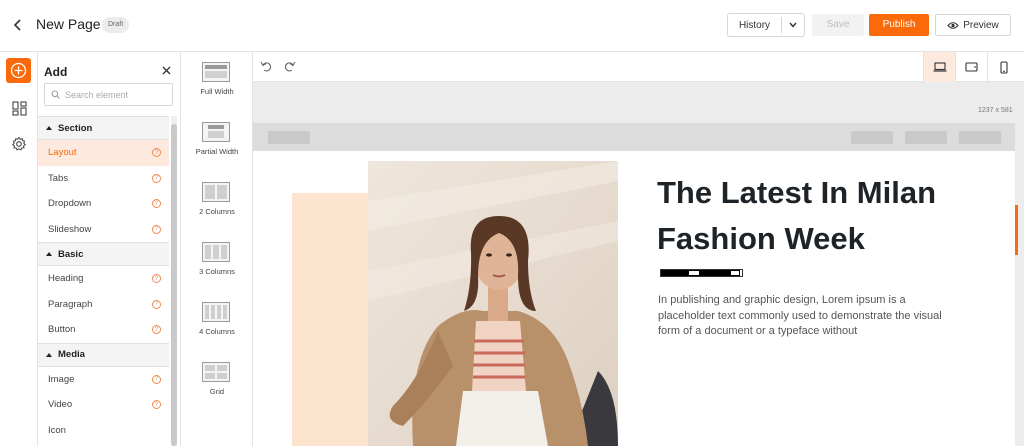 This screenshot has height=446, width=1024. Describe the element at coordinates (216, 132) in the screenshot. I see `partial-width-icon` at that location.